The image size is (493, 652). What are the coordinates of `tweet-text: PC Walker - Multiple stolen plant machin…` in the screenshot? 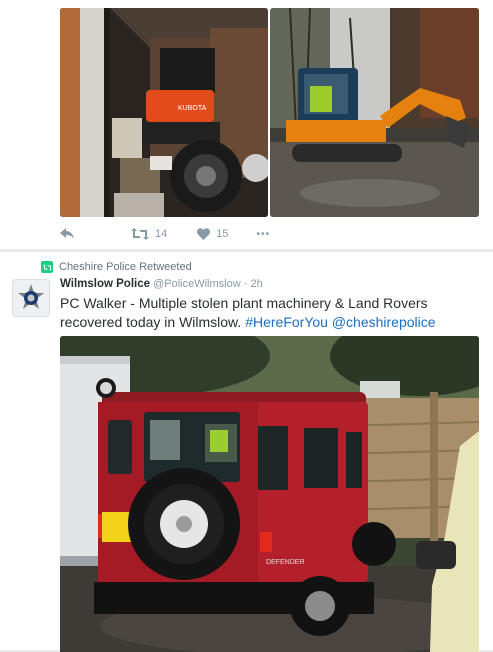 It's located at (270, 313).